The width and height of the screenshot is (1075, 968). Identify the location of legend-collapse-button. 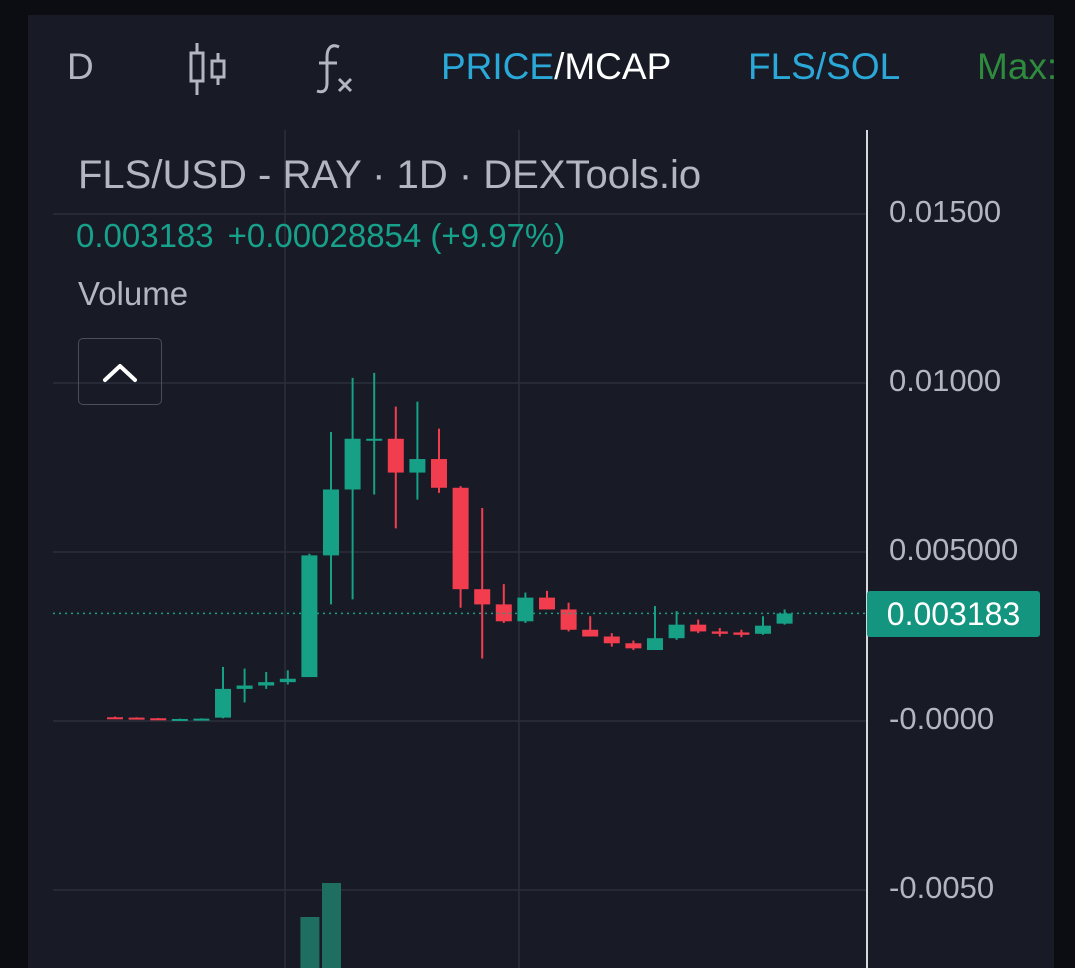
(120, 371).